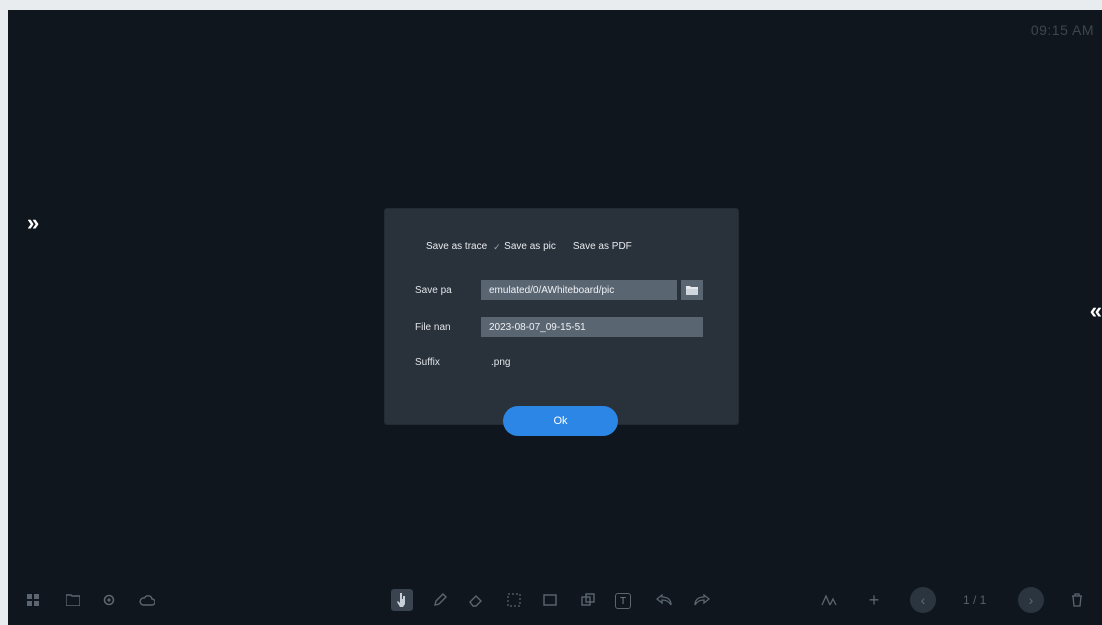 The width and height of the screenshot is (1102, 625). I want to click on clock: 09:15 AM, so click(1062, 30).